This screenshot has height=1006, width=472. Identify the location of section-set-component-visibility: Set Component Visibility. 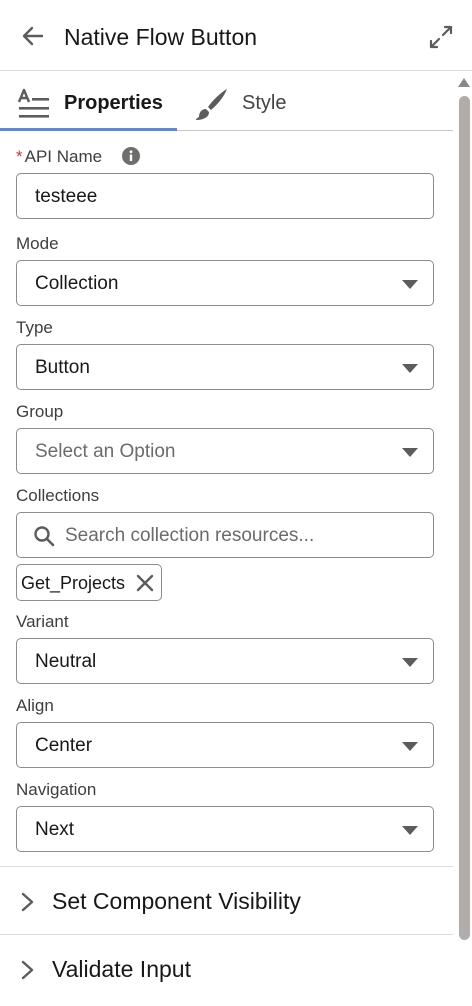
(226, 900).